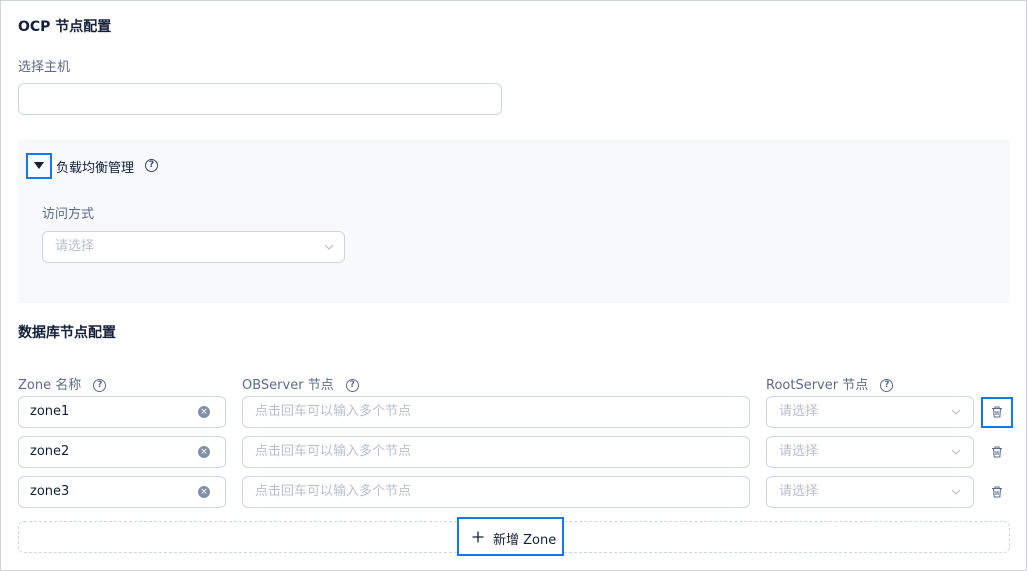  What do you see at coordinates (260, 99) in the screenshot?
I see `host-select` at bounding box center [260, 99].